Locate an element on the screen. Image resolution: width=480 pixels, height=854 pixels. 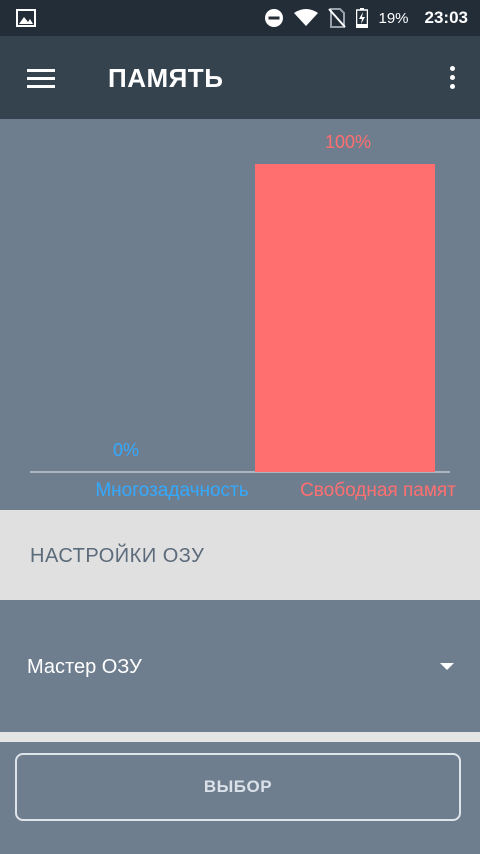
wifi-icon is located at coordinates (306, 17).